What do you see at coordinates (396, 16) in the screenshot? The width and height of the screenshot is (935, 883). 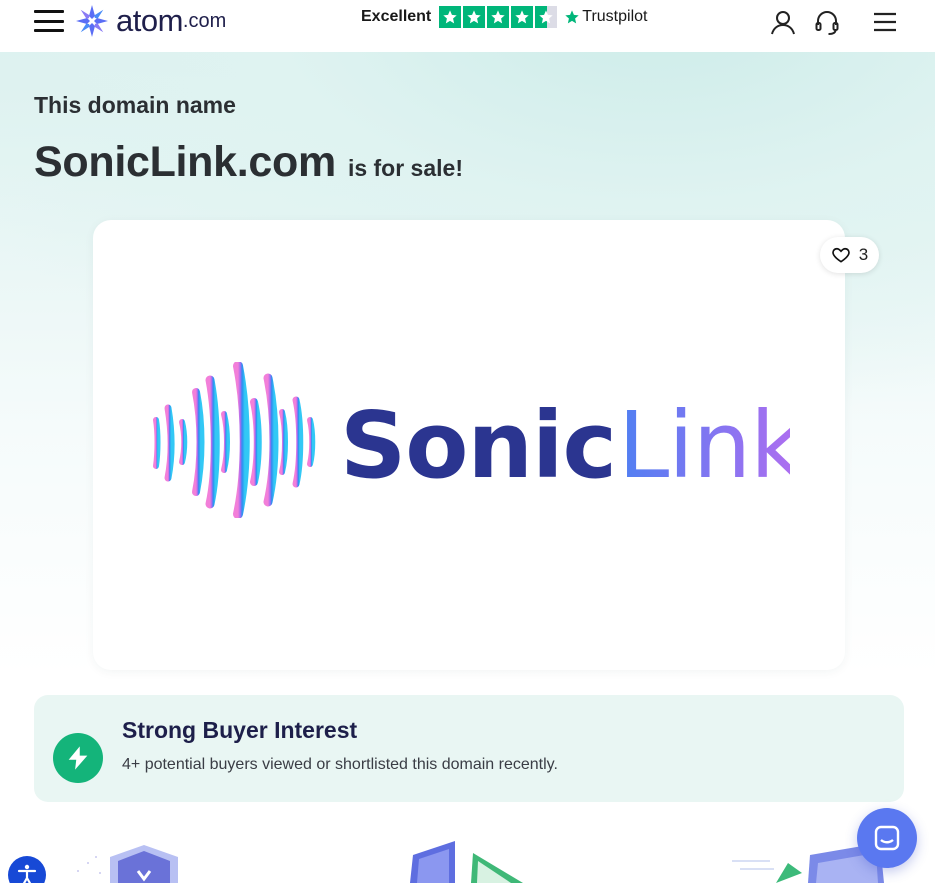 I see `trustpilot-rating-text: Excellent` at bounding box center [396, 16].